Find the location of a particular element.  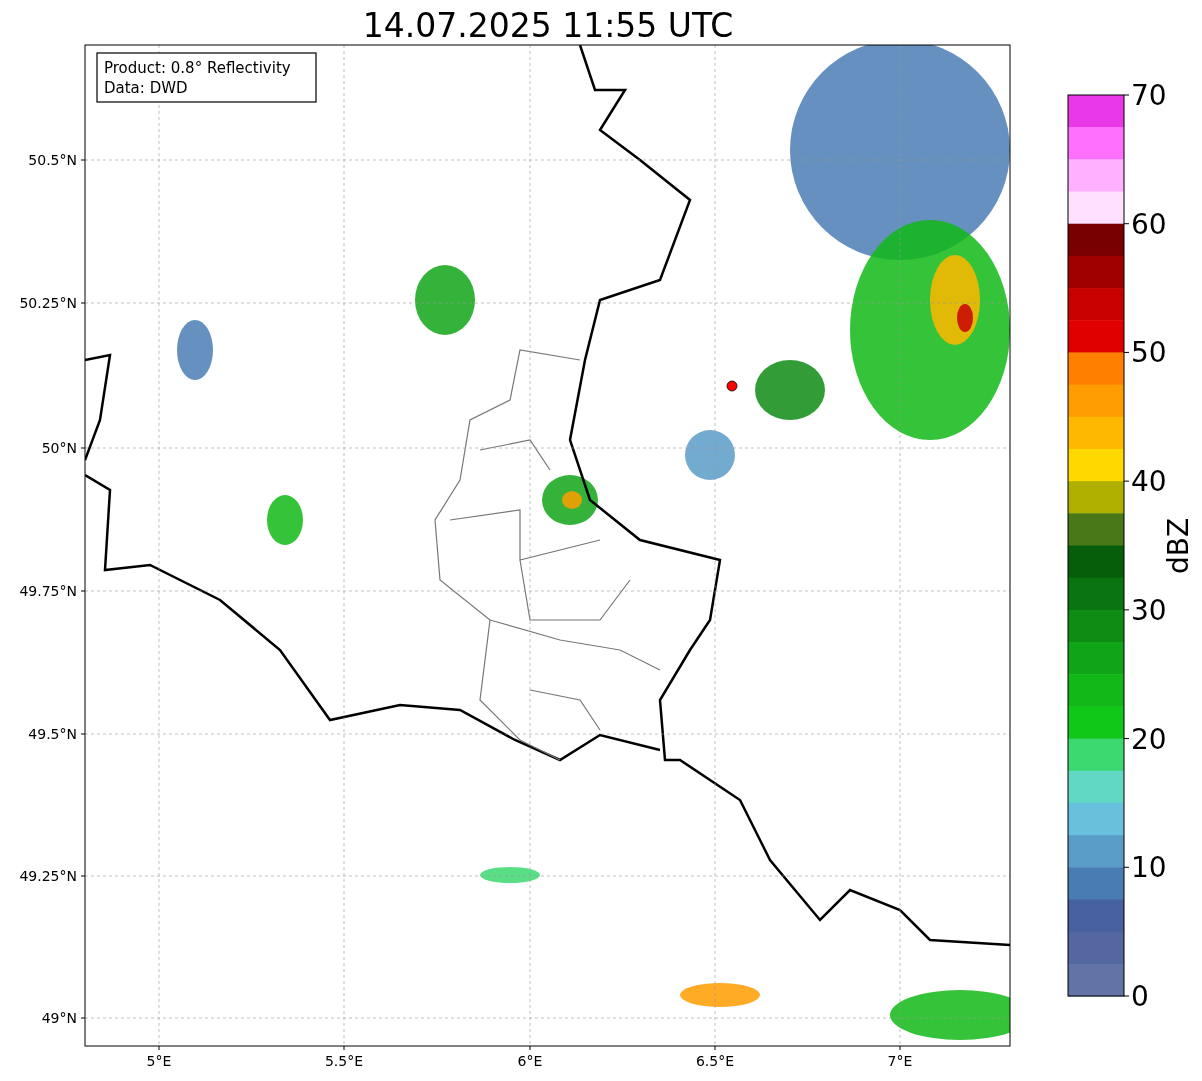

longitude-label: 5.5°E is located at coordinates (344, 1061).